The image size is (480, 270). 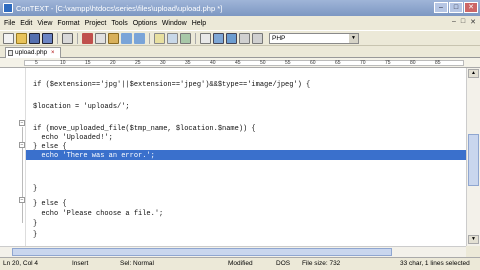 What do you see at coordinates (113, 63) in the screenshot?
I see `ruler-mark: 20` at bounding box center [113, 63].